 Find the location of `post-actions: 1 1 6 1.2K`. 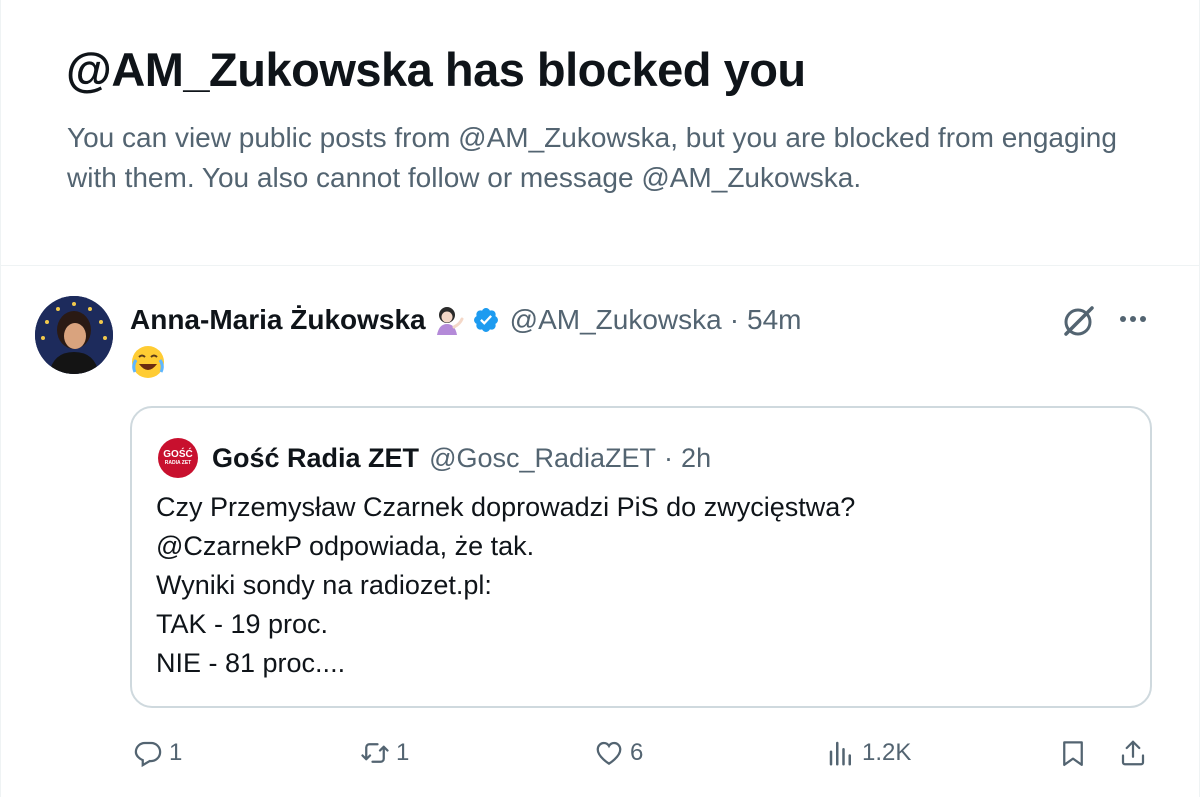

post-actions: 1 1 6 1.2K is located at coordinates (600, 755).